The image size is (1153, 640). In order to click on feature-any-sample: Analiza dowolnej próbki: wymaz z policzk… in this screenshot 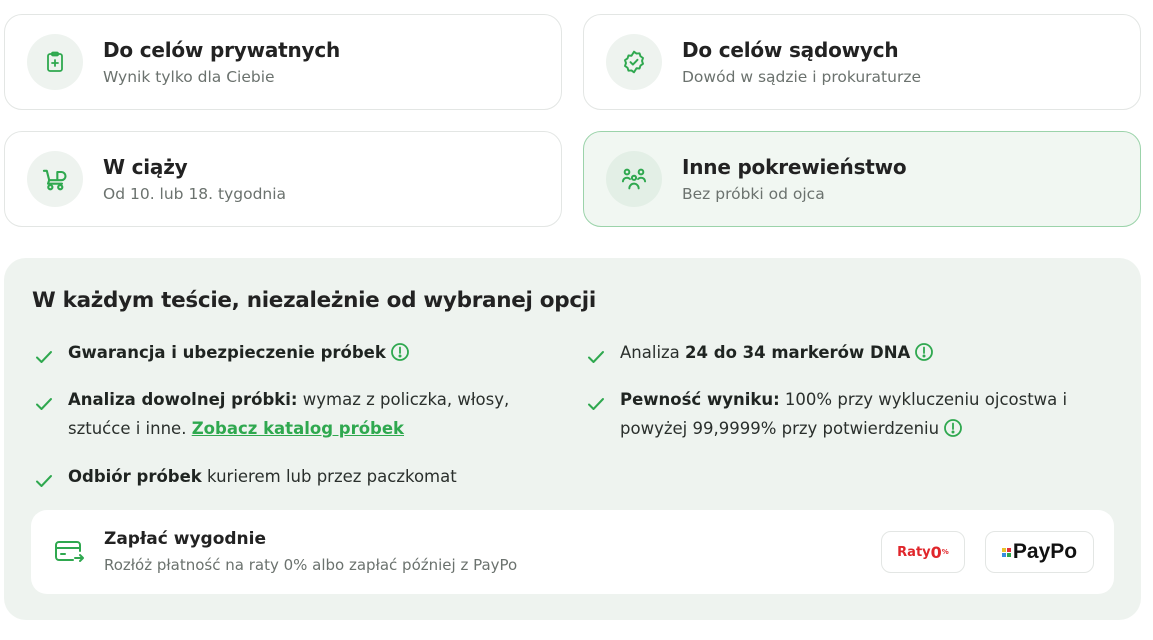, I will do `click(271, 414)`.